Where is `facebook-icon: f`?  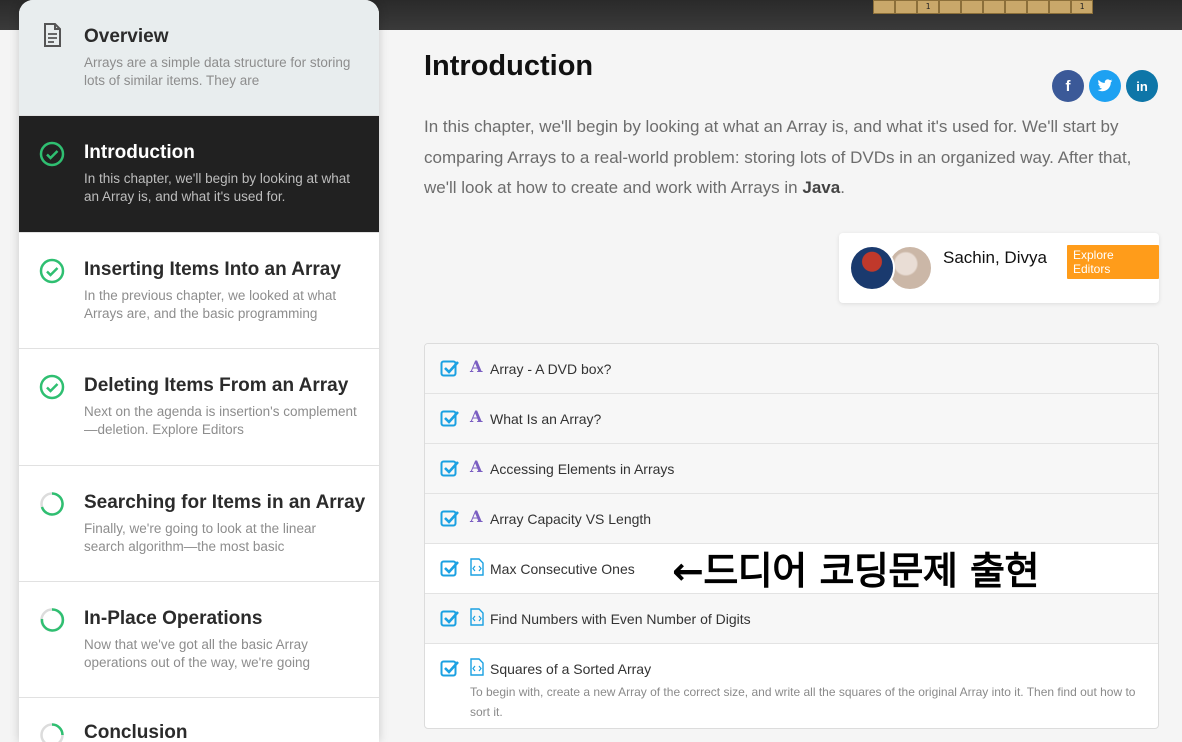
facebook-icon: f is located at coordinates (1068, 86).